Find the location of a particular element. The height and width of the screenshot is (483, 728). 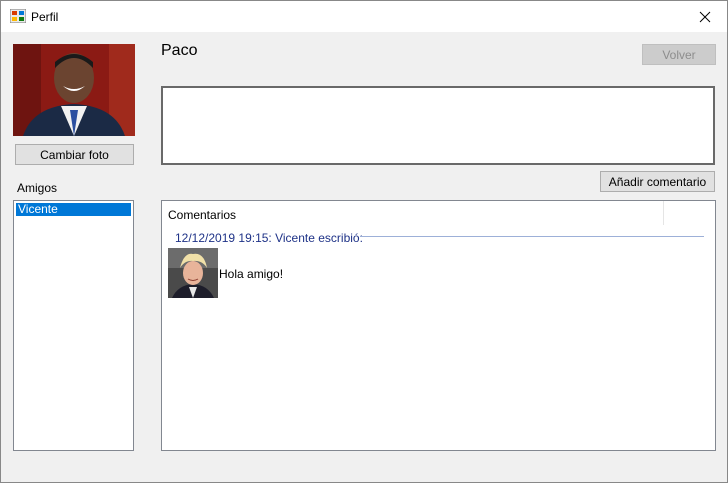

friend-item-vicente: Vicente is located at coordinates (73, 209).